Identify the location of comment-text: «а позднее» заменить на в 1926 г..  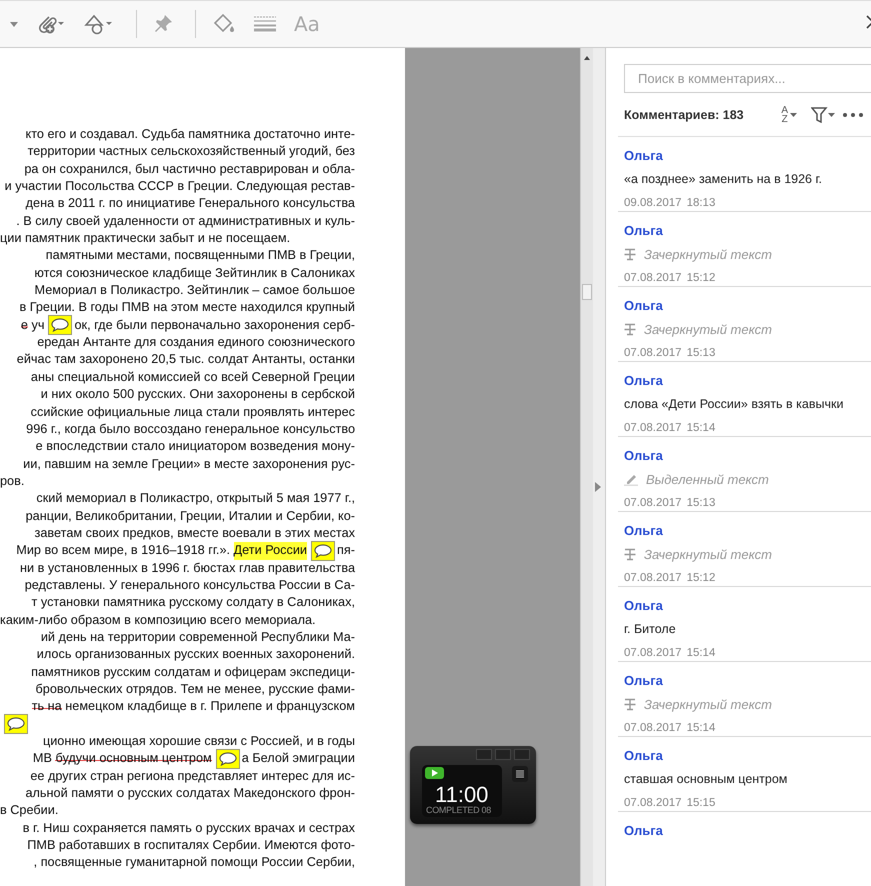
(723, 179).